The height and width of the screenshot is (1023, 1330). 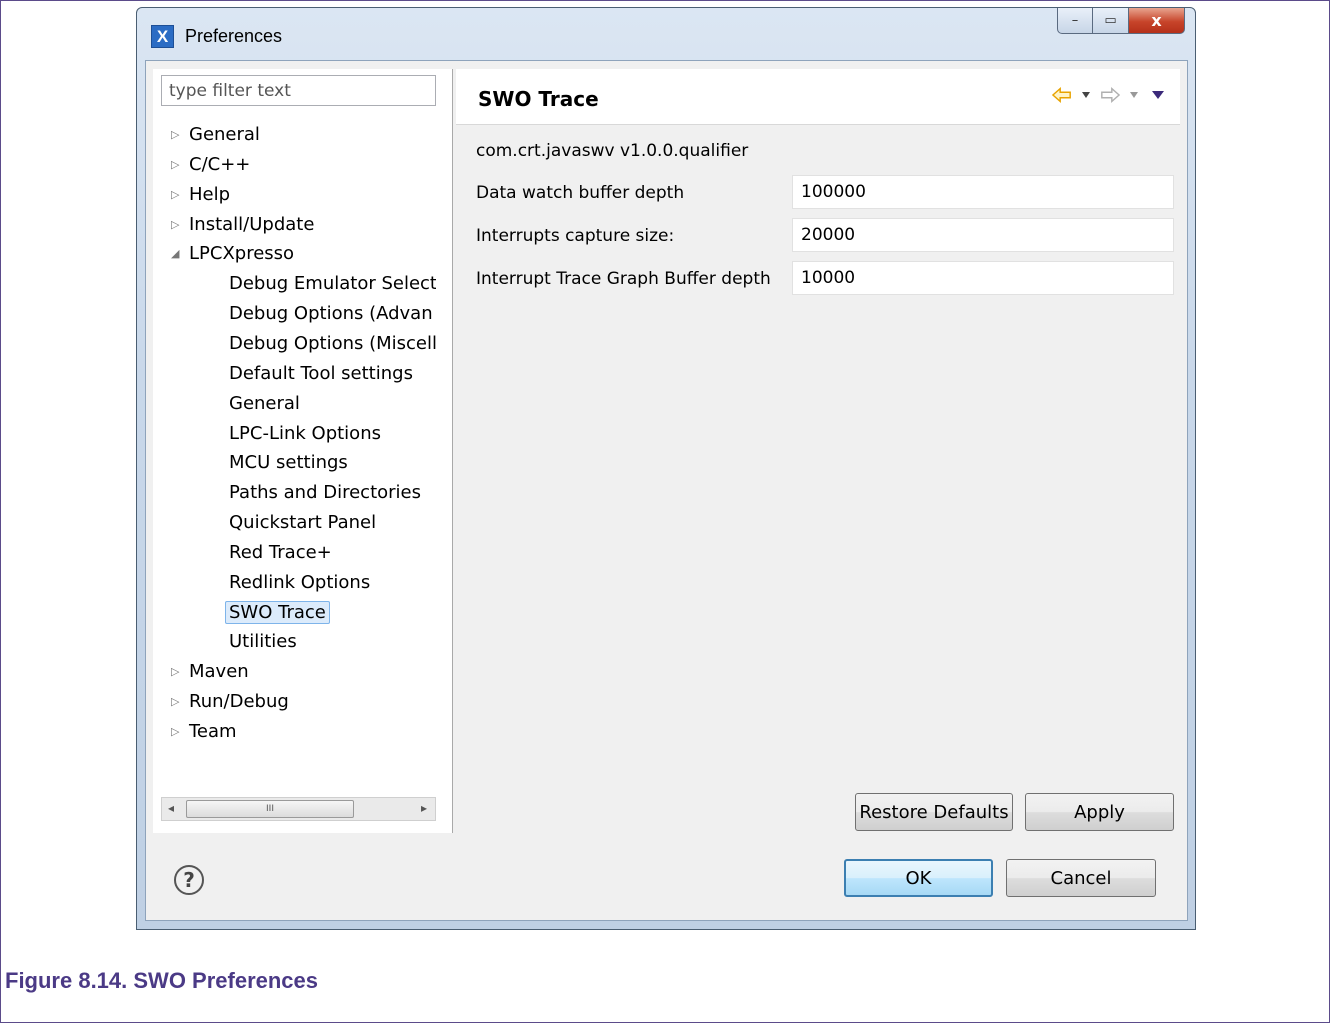 I want to click on interrupt-trace-graph-field, so click(x=983, y=278).